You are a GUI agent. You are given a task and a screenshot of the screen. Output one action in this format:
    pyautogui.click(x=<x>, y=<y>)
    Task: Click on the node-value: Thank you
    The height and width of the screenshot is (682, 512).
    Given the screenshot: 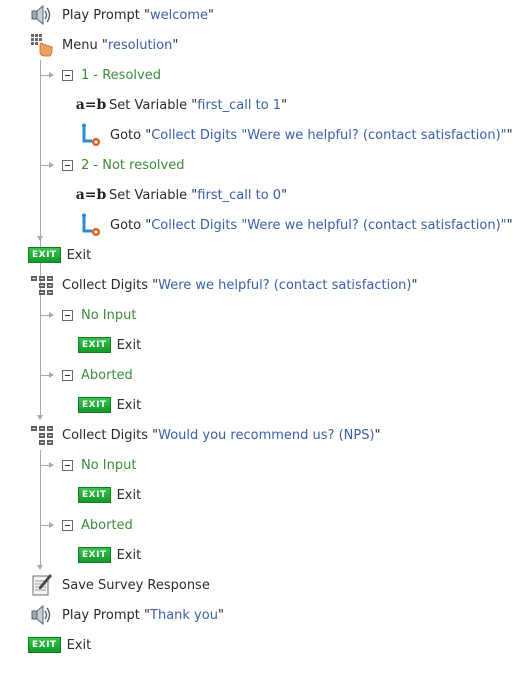 What is the action you would take?
    pyautogui.click(x=184, y=615)
    